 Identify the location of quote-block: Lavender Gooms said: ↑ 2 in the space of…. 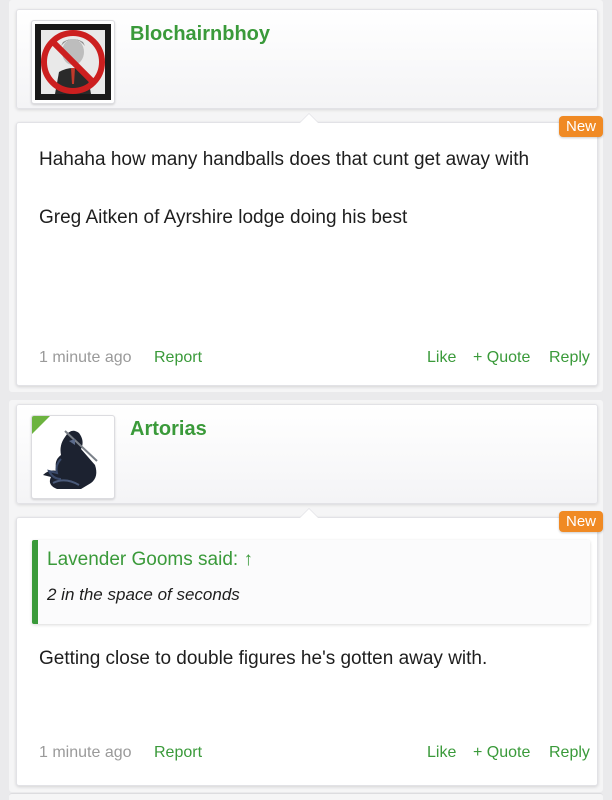
(311, 582).